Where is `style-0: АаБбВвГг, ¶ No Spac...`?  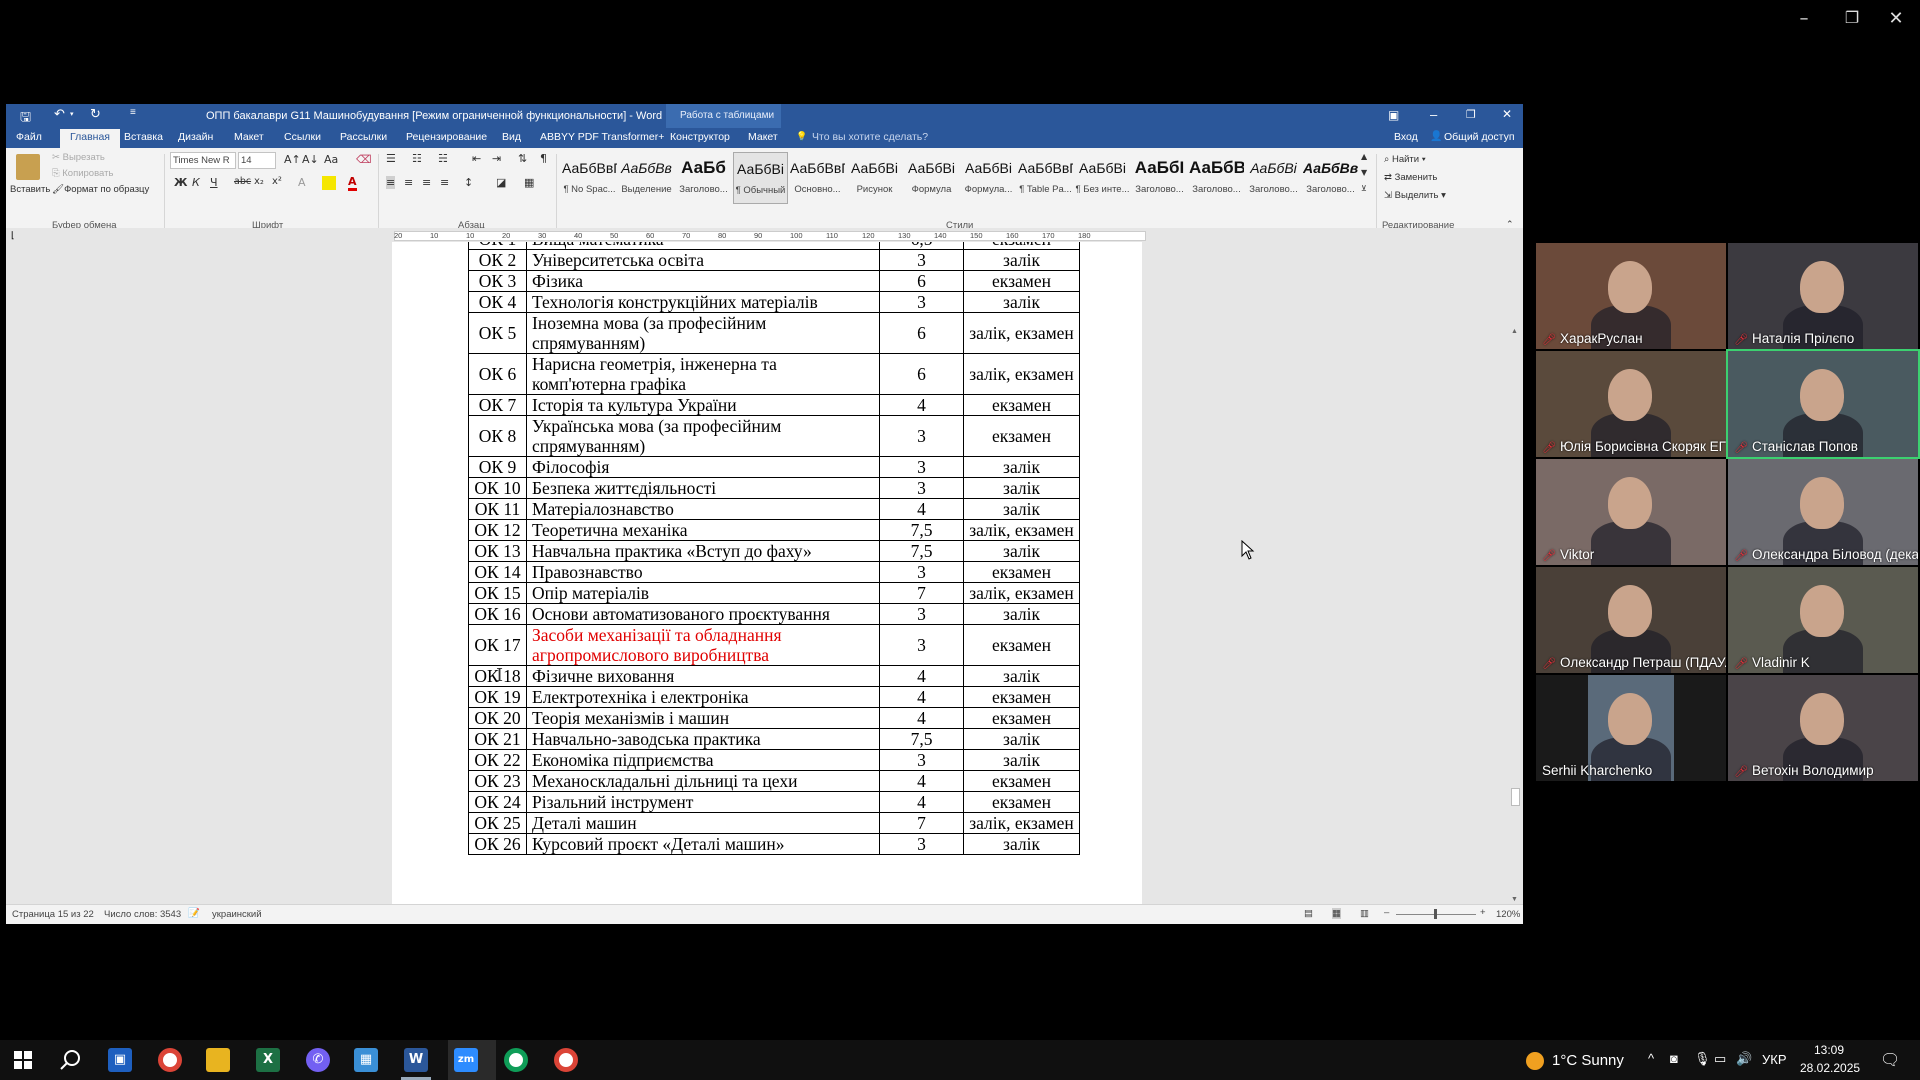 style-0: АаБбВвГг, ¶ No Spac... is located at coordinates (589, 178).